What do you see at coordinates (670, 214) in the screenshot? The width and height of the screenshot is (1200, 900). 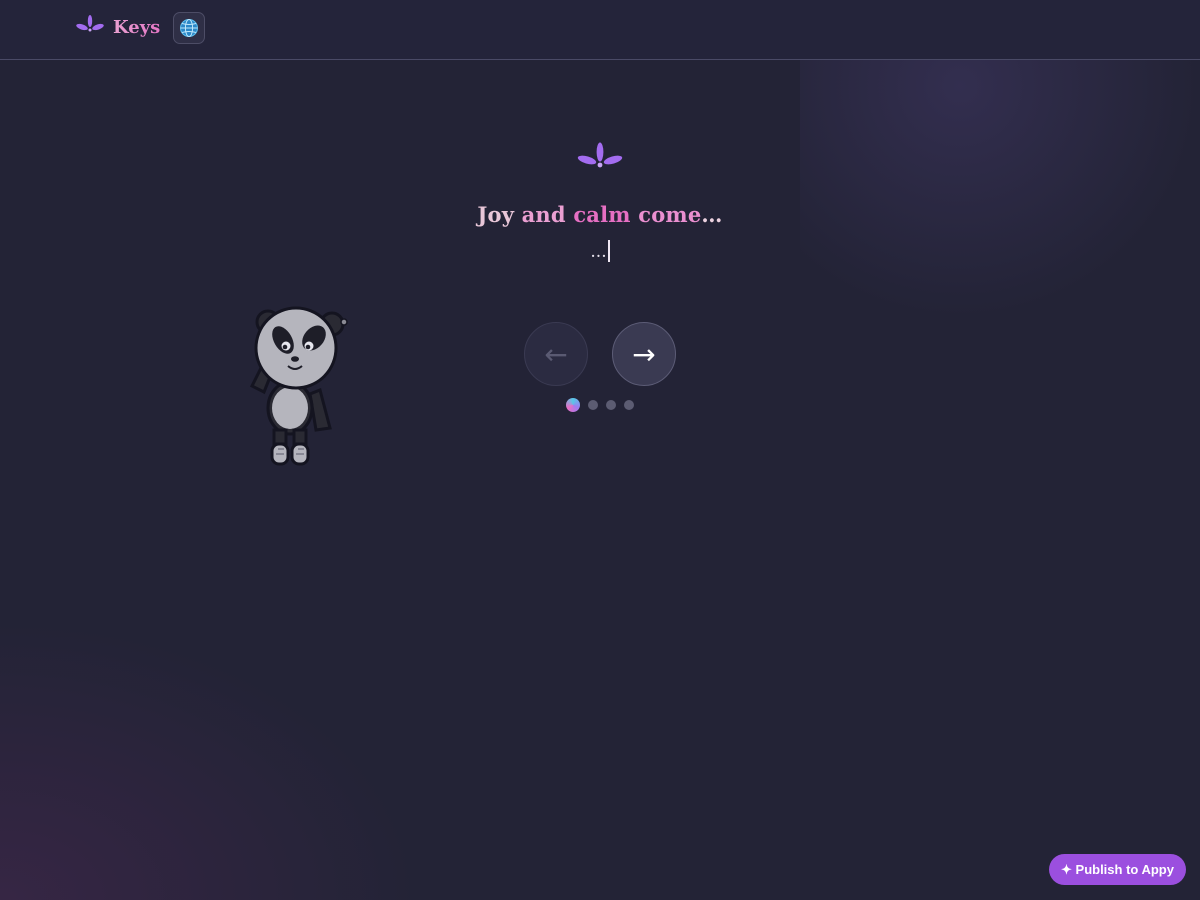 I see `title-word: come` at bounding box center [670, 214].